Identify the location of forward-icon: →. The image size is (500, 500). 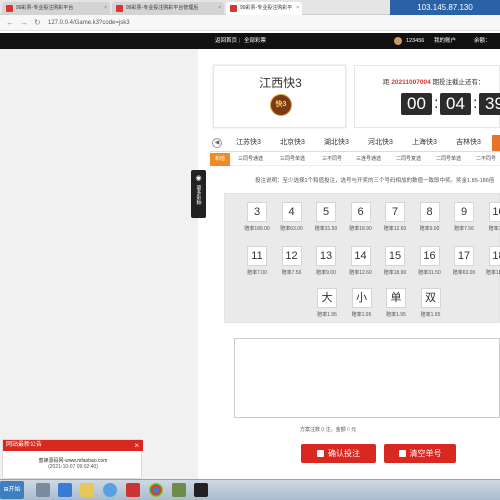
(24, 22).